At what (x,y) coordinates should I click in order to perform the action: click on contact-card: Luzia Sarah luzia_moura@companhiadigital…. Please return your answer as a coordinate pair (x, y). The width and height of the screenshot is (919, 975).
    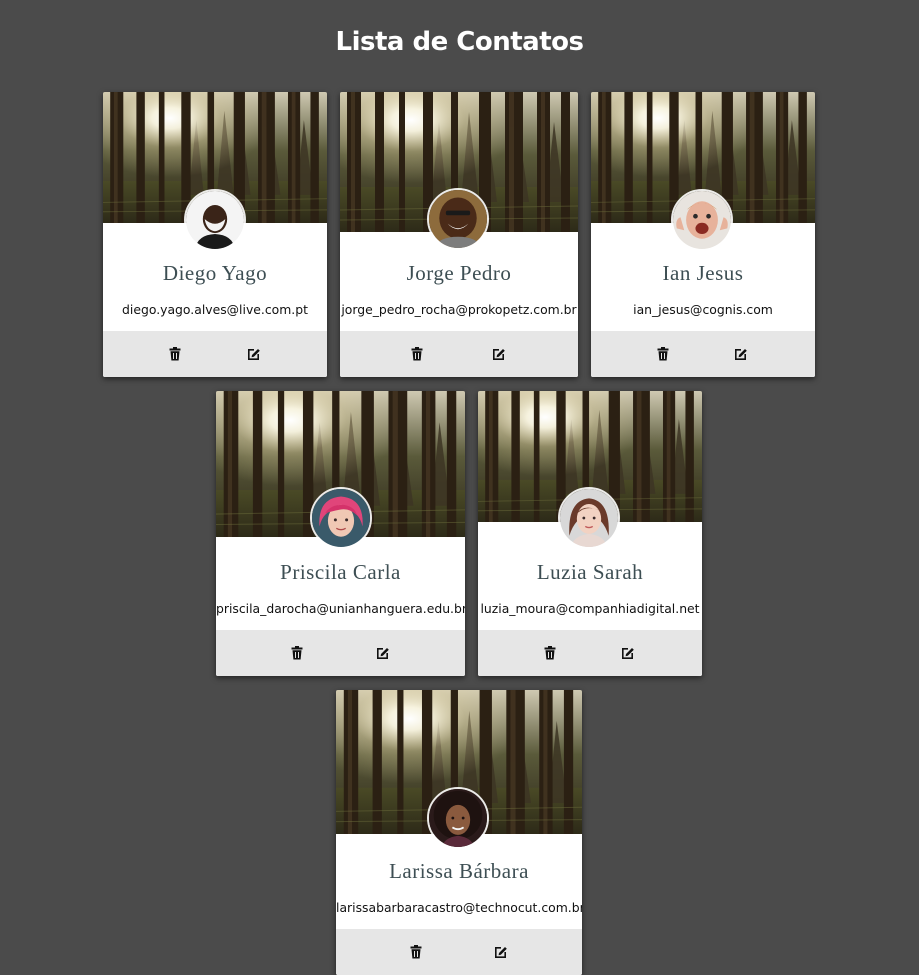
    Looking at the image, I should click on (590, 533).